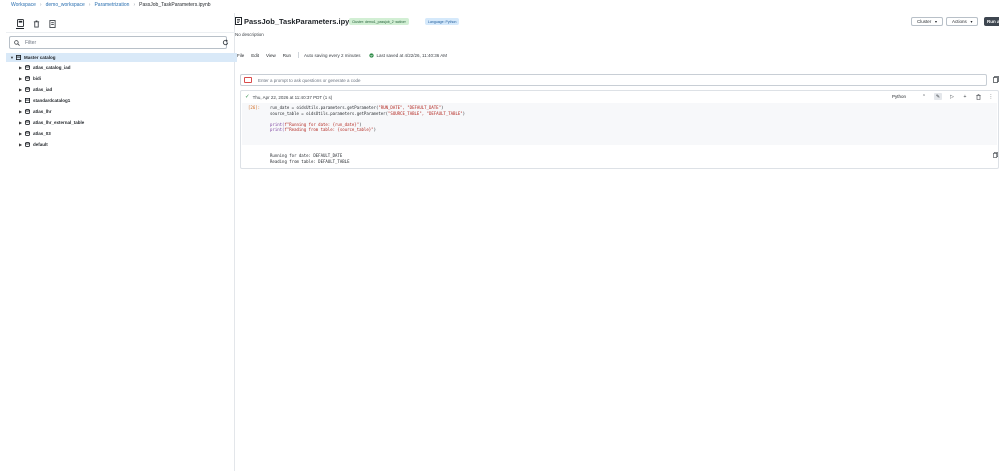 The height and width of the screenshot is (471, 999). Describe the element at coordinates (248, 80) in the screenshot. I see `assistant-icon` at that location.